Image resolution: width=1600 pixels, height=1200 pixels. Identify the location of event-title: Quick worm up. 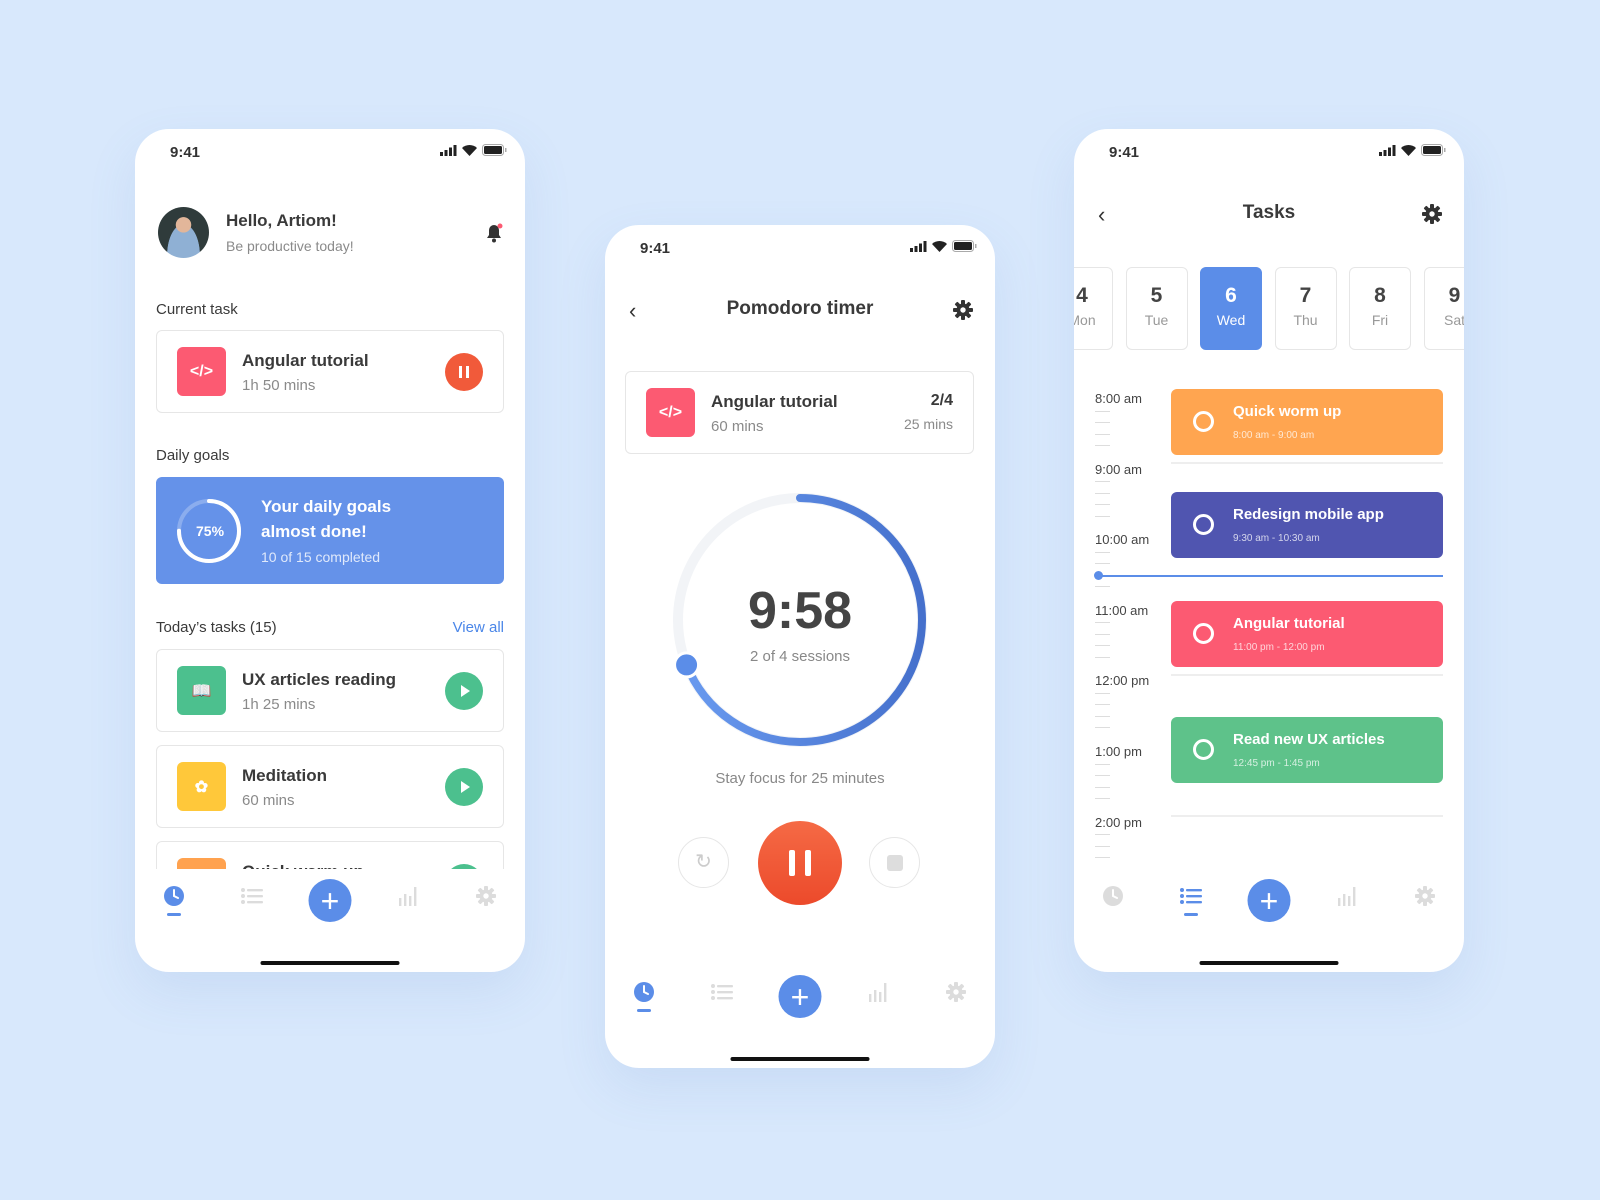
(1287, 411).